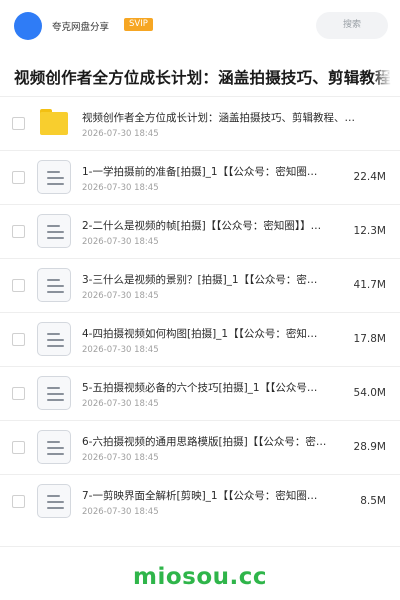  What do you see at coordinates (369, 393) in the screenshot?
I see `file-size: 54.0M` at bounding box center [369, 393].